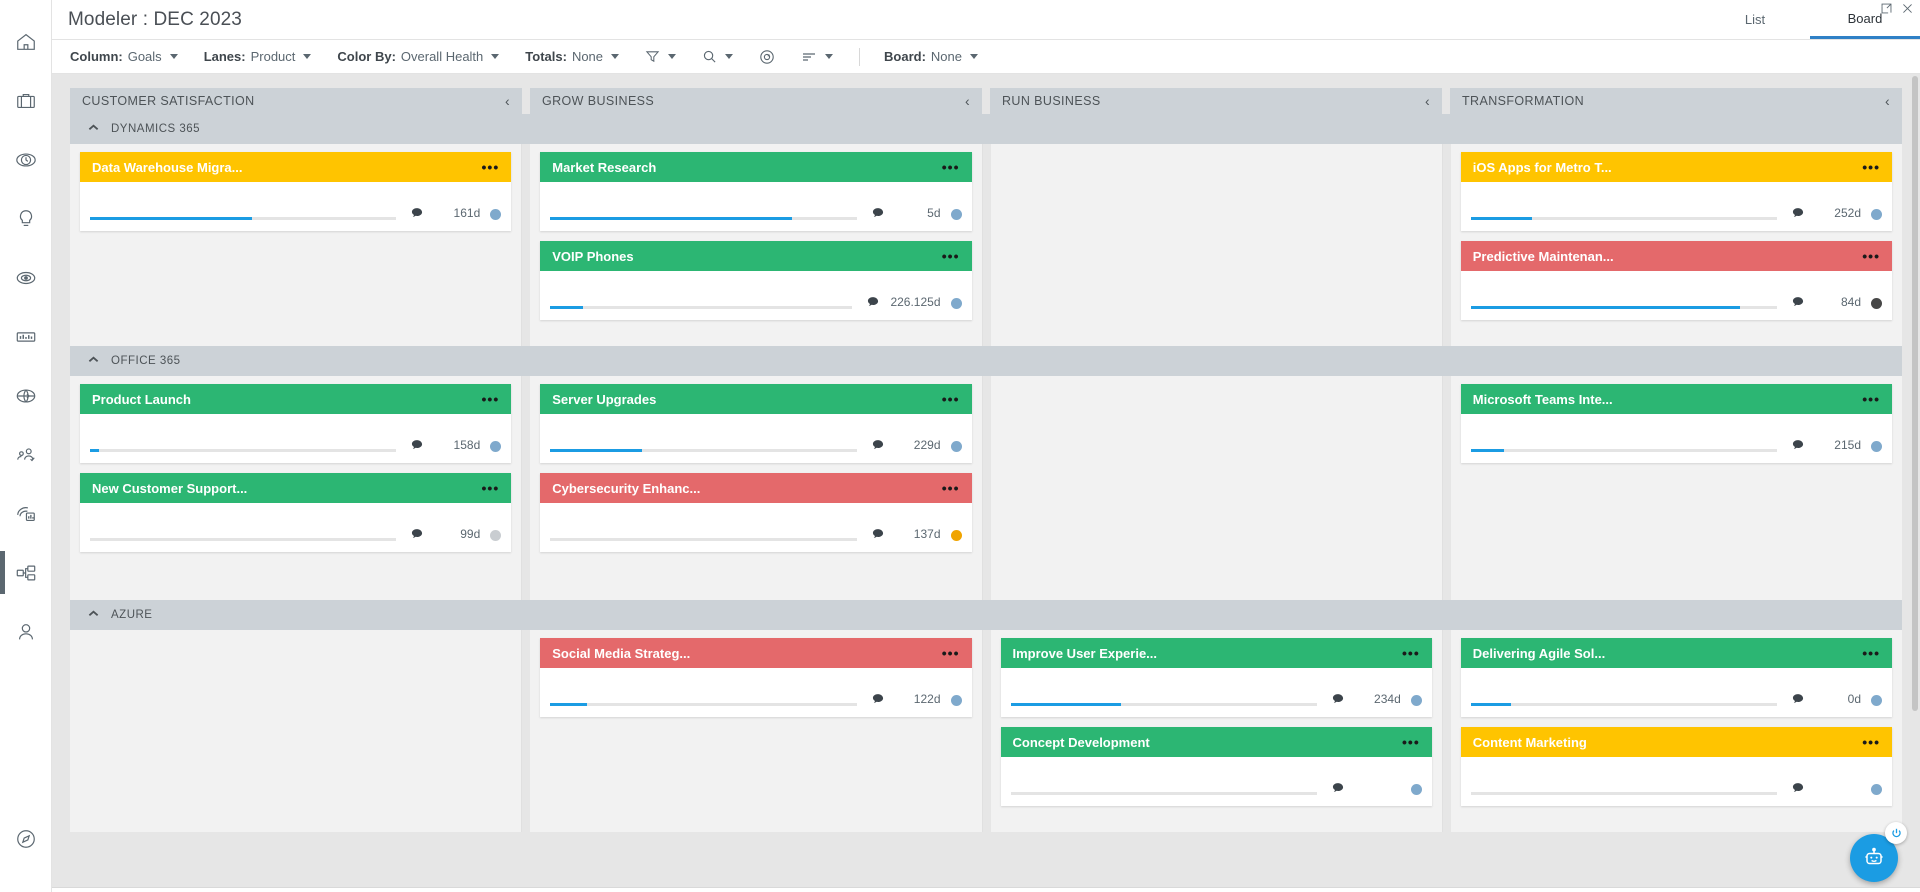  I want to click on project-card: Concept Development •••, so click(1216, 766).